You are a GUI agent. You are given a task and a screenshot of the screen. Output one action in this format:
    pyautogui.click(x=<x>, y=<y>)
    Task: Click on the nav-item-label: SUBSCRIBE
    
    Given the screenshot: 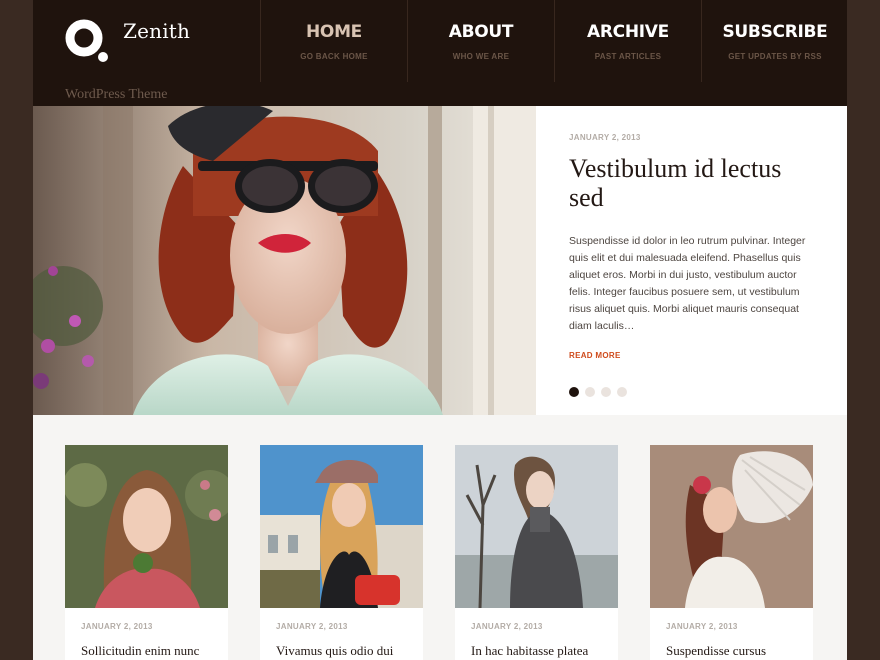 What is the action you would take?
    pyautogui.click(x=775, y=32)
    